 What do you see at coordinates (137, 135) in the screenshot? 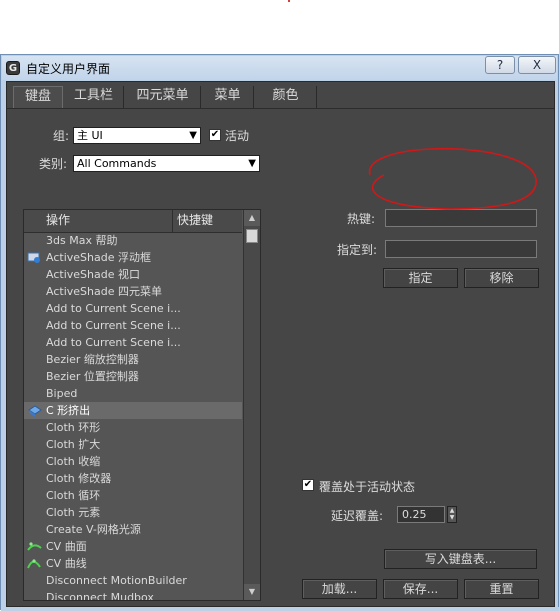
I see `group-dropdown: 主 UI ▼` at bounding box center [137, 135].